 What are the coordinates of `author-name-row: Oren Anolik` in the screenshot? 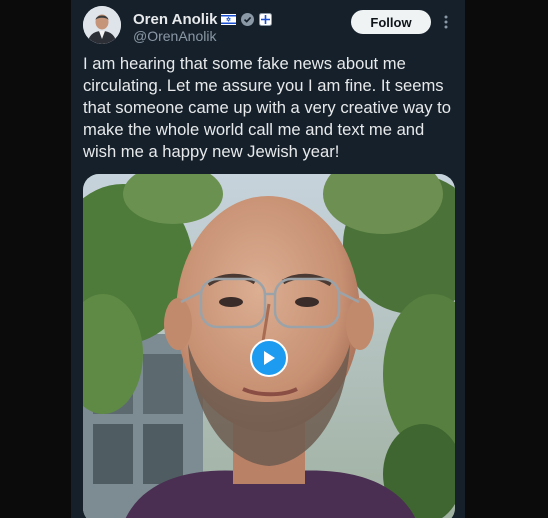 It's located at (203, 19).